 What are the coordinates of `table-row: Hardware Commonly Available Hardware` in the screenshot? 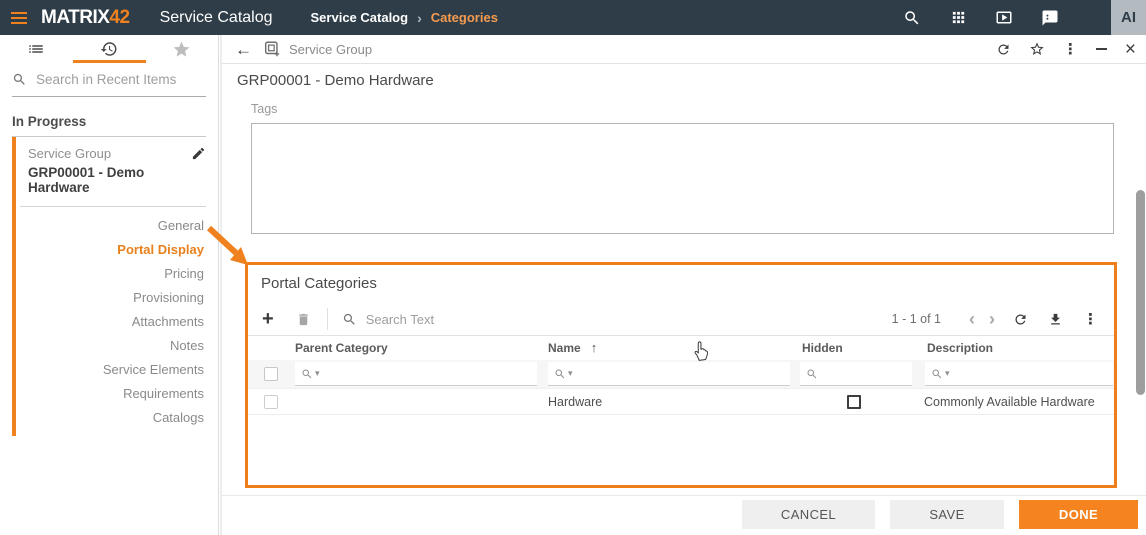 It's located at (681, 401).